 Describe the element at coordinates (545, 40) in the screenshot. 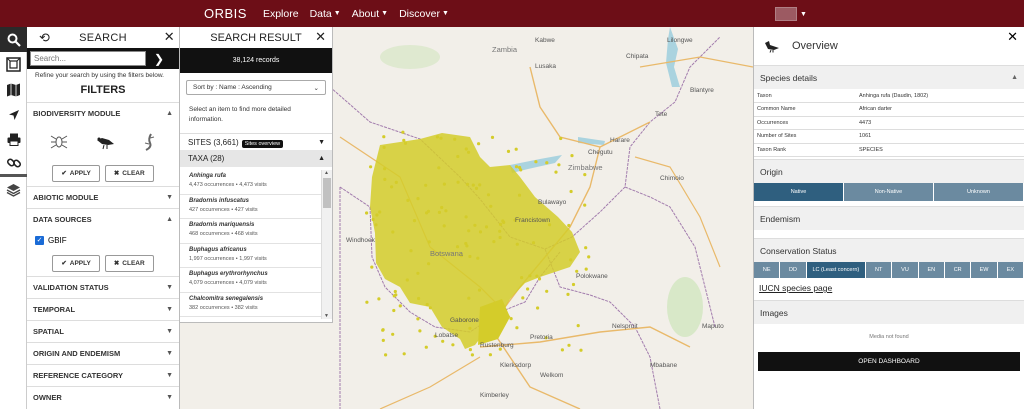

I see `map-label-kabwe: Kabwe` at that location.